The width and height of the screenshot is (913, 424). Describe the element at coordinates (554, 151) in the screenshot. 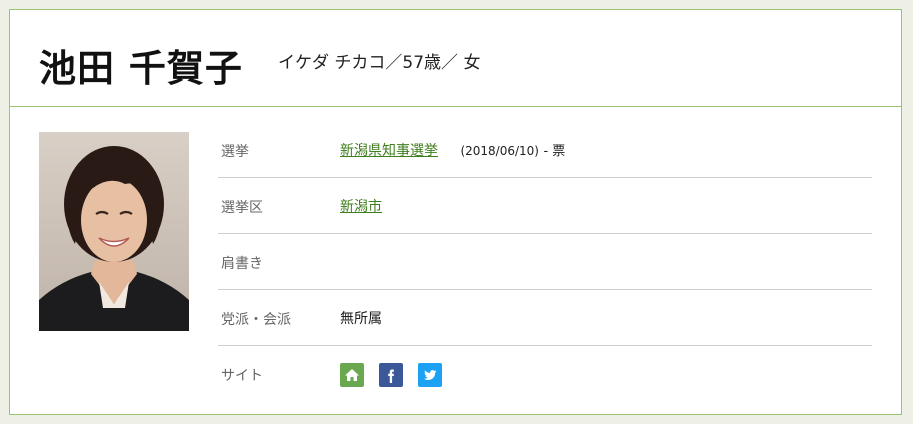

I see `election-votes: - 票` at that location.